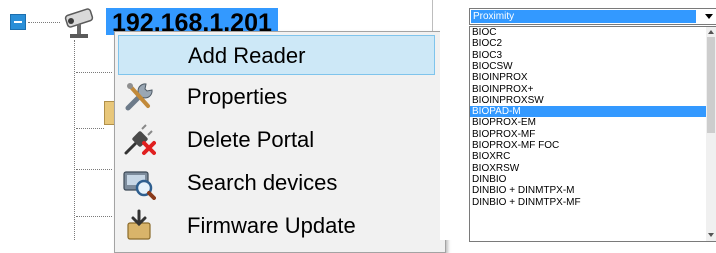 This screenshot has height=253, width=716. What do you see at coordinates (589, 190) in the screenshot?
I see `dropdown-option: DINBIO + DINMTPX-M` at bounding box center [589, 190].